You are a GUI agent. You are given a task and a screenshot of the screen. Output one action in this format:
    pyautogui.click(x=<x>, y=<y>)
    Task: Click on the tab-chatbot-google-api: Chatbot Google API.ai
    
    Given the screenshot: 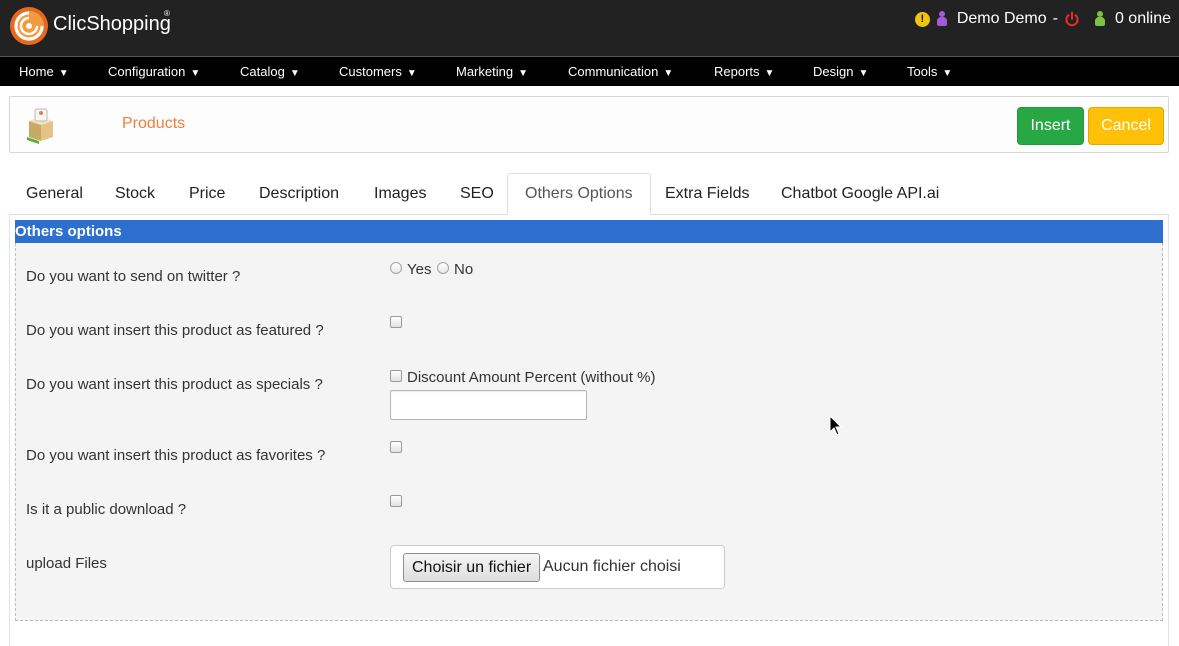 What is the action you would take?
    pyautogui.click(x=860, y=194)
    